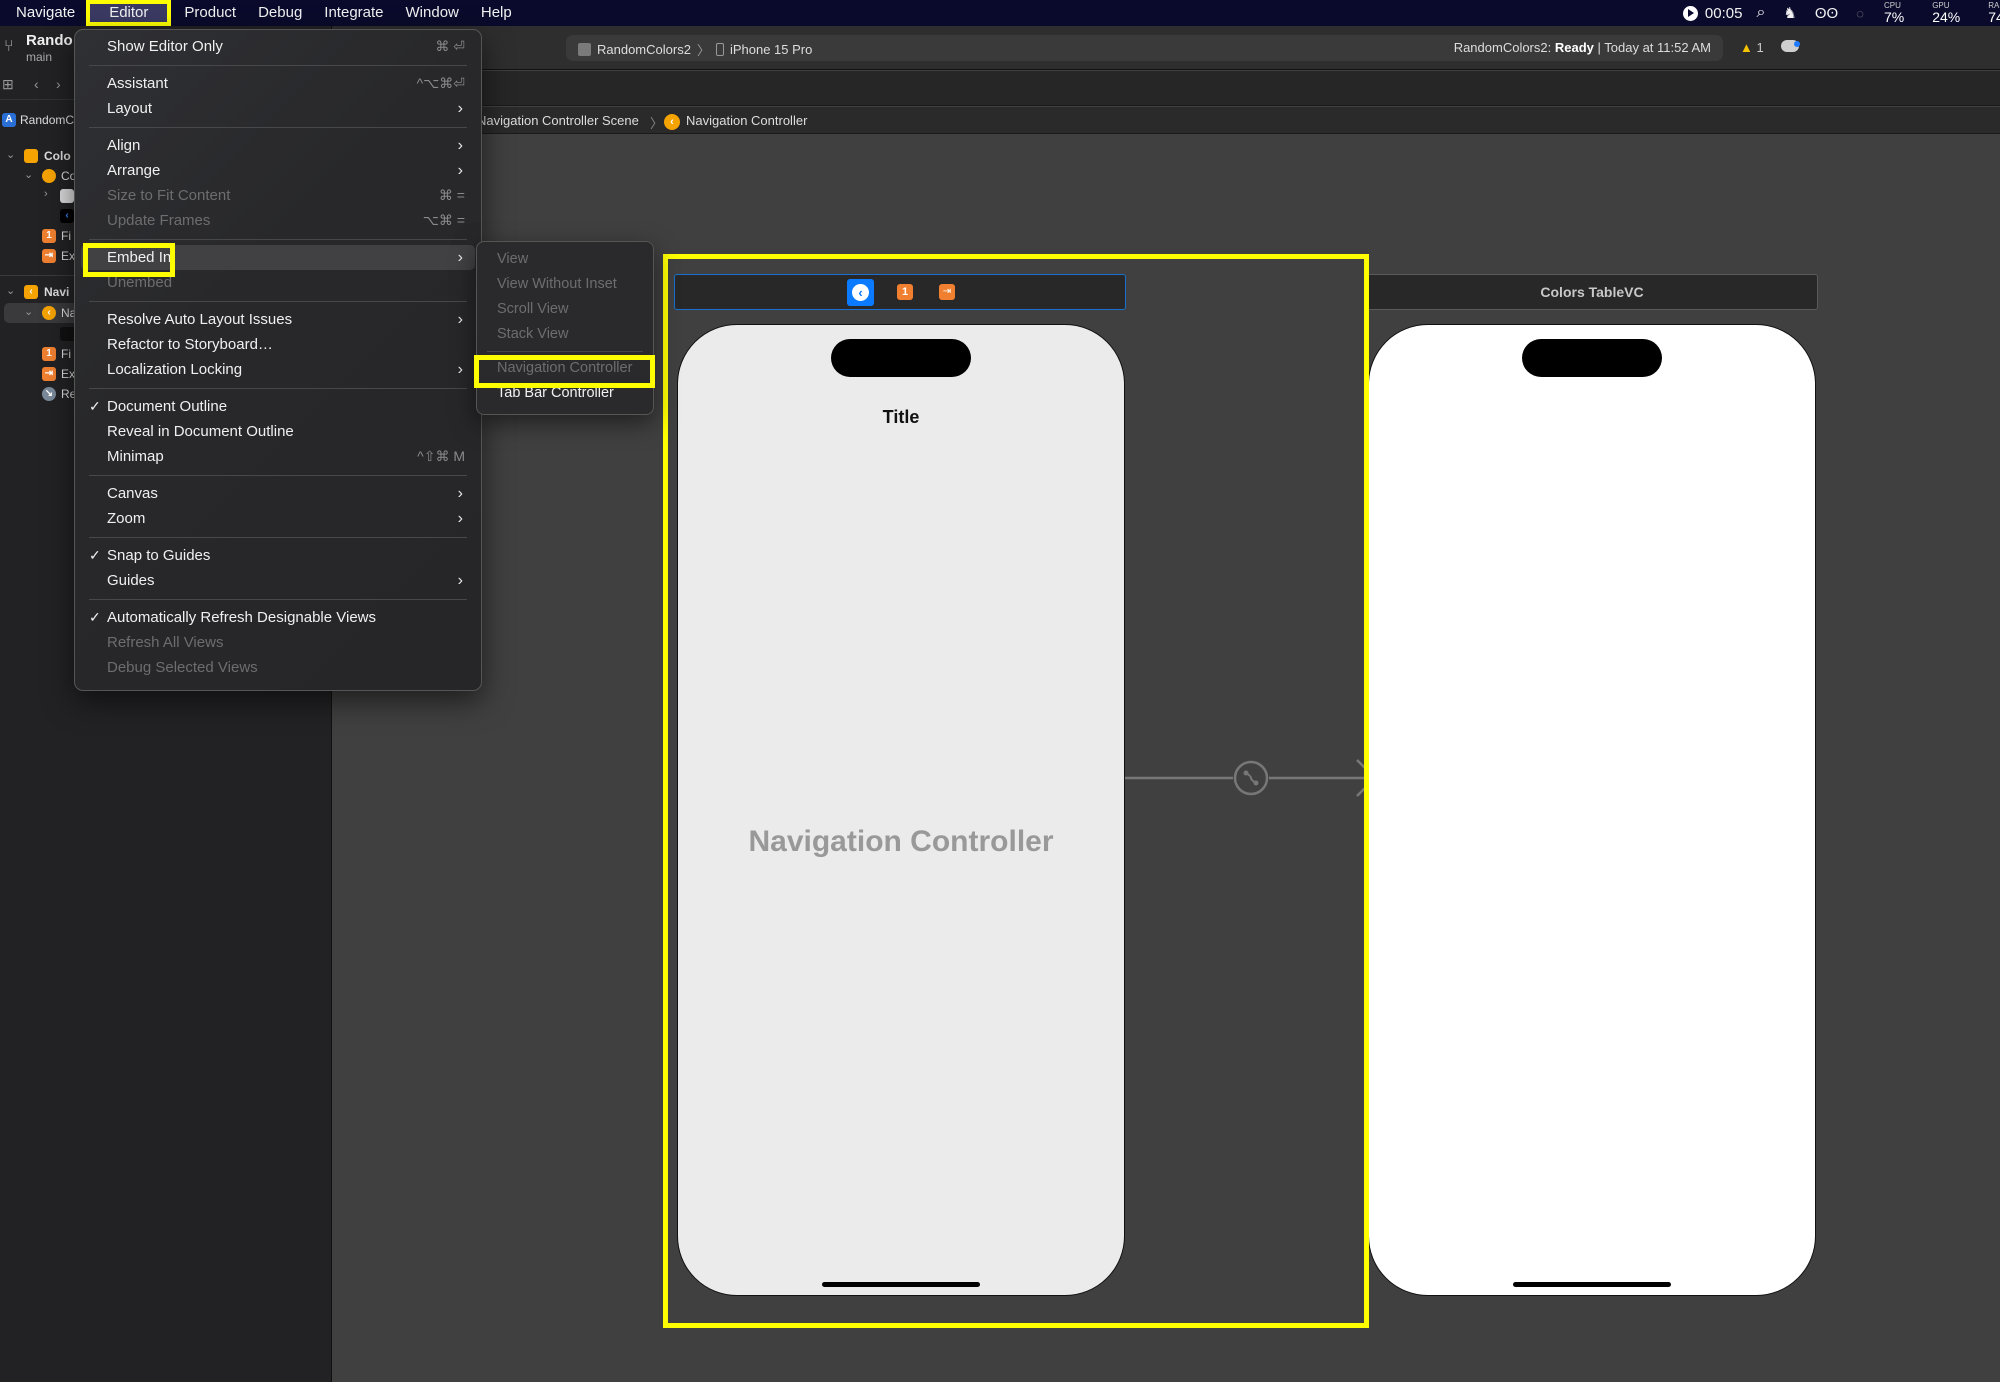 Image resolution: width=2000 pixels, height=1382 pixels. What do you see at coordinates (43, 13) in the screenshot?
I see `menu-navigate: Navigate` at bounding box center [43, 13].